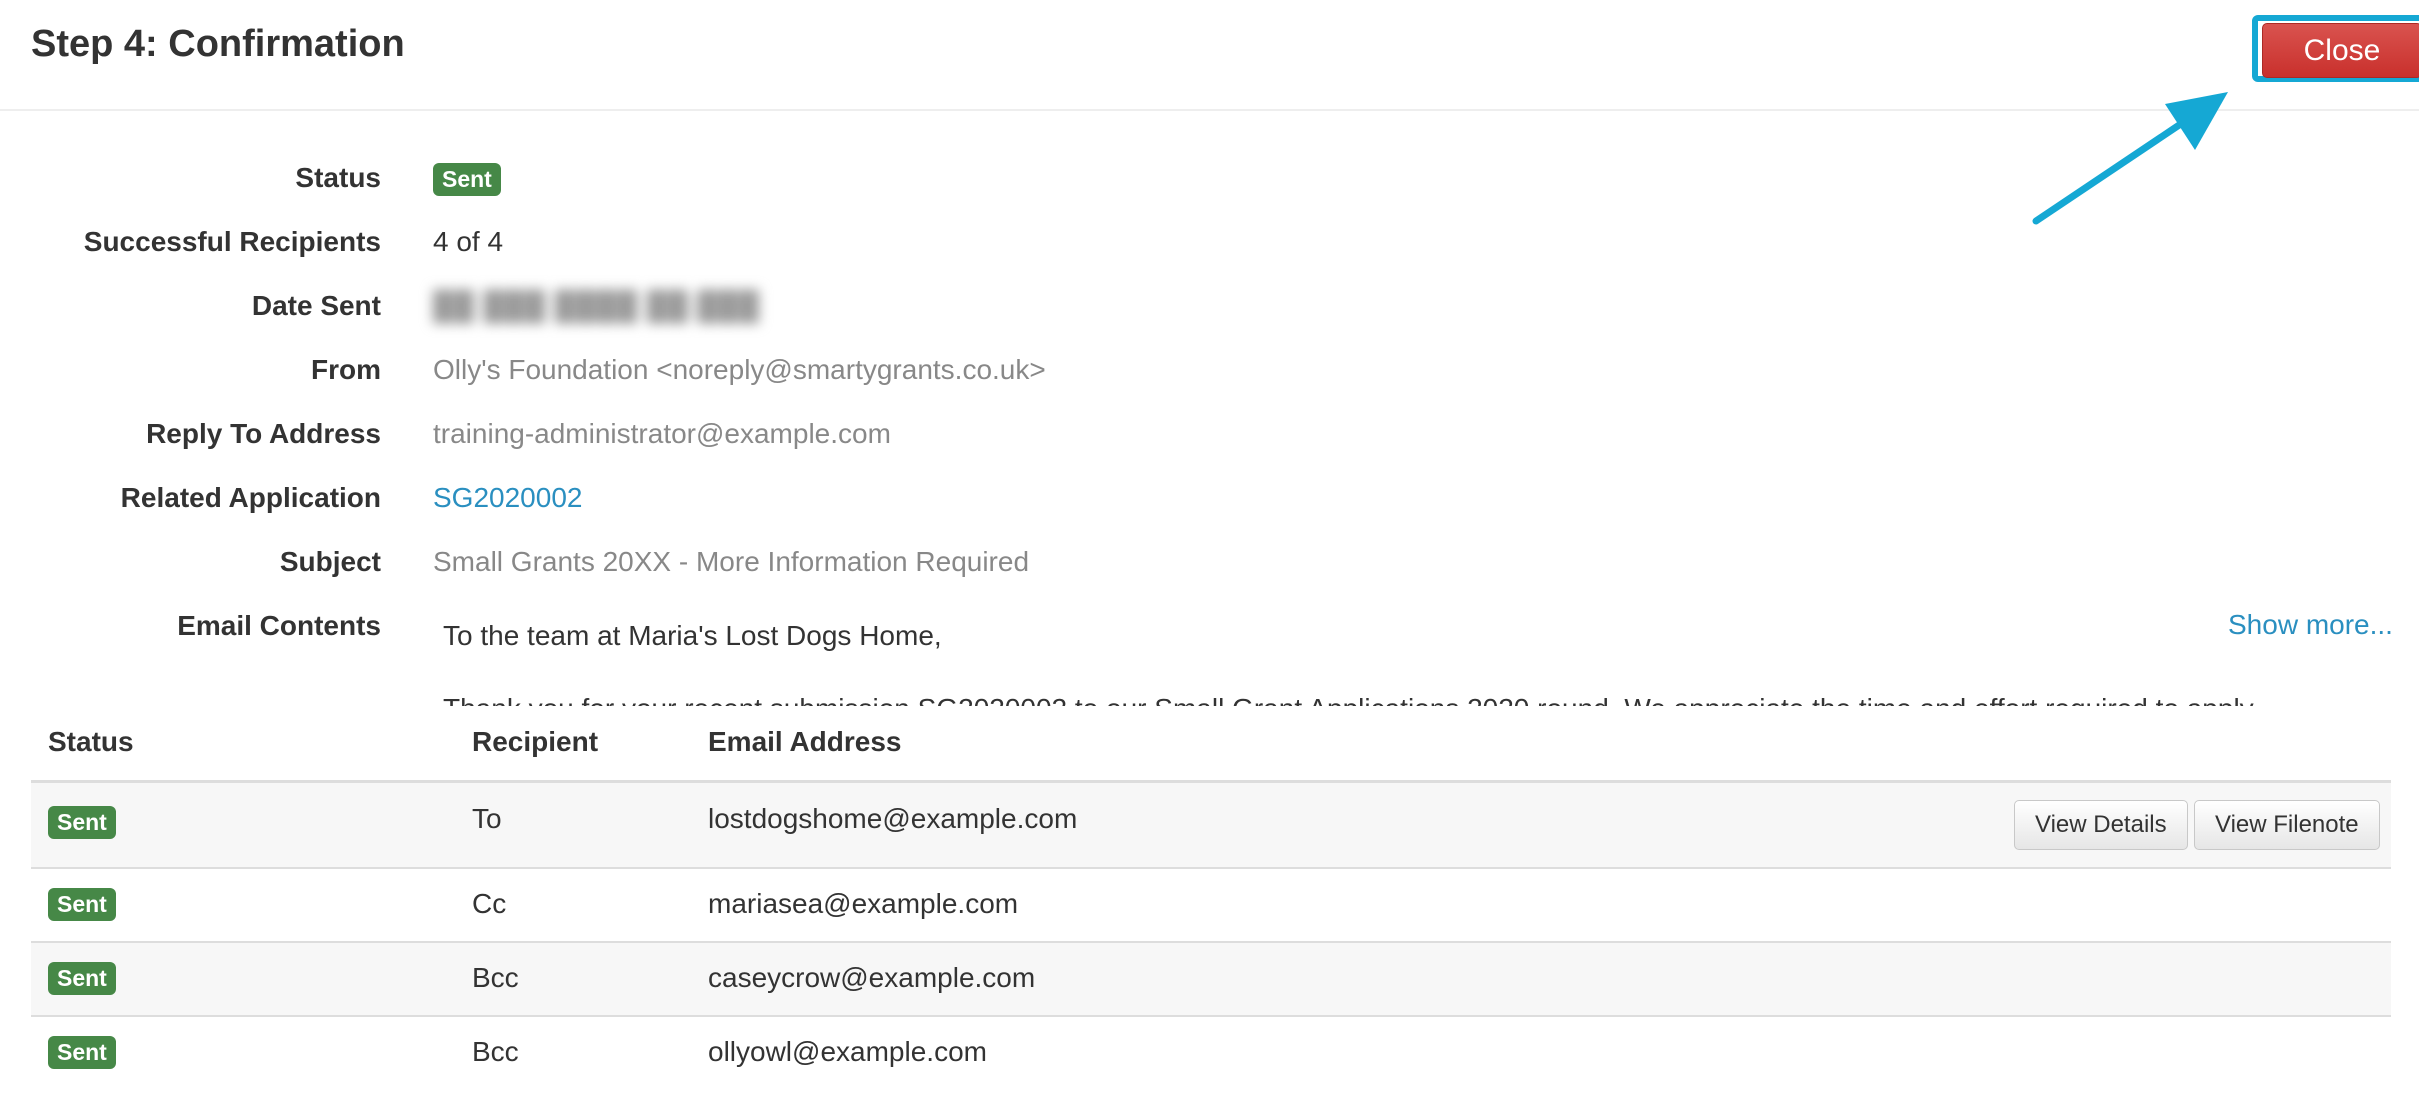 This screenshot has height=1096, width=2419. What do you see at coordinates (535, 741) in the screenshot?
I see `column-header-recipient: Recipient` at bounding box center [535, 741].